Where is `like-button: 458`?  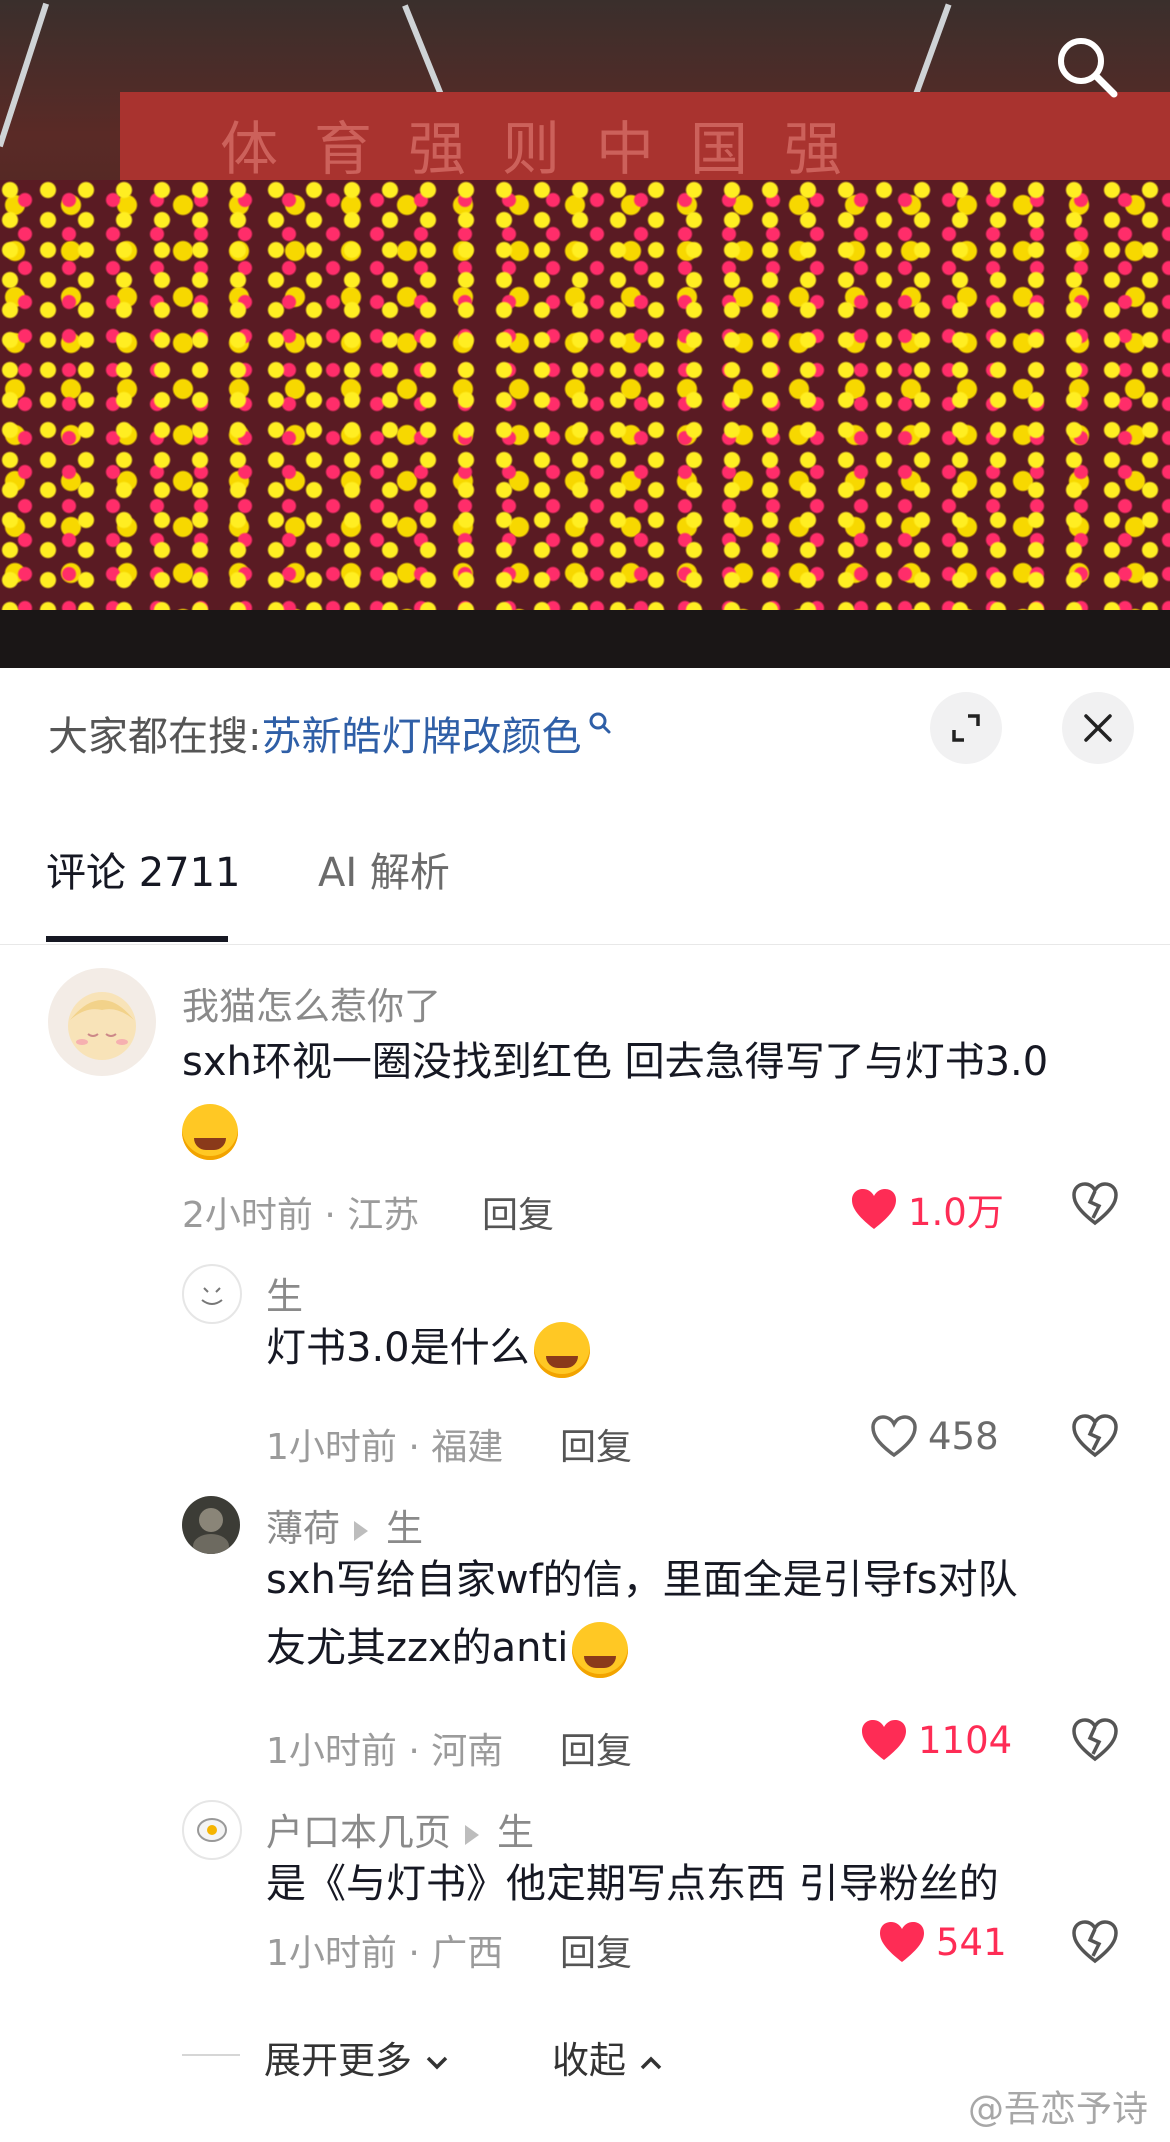 like-button: 458 is located at coordinates (934, 1436).